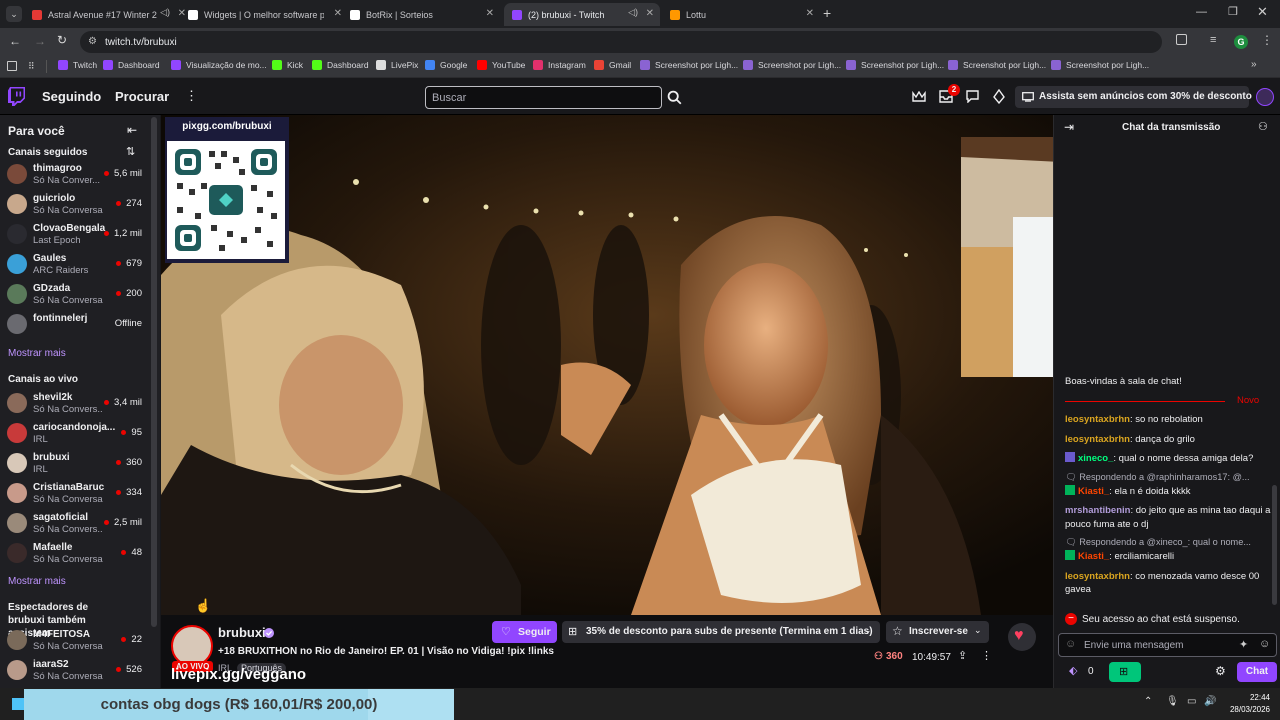 The height and width of the screenshot is (720, 1280). What do you see at coordinates (1274, 545) in the screenshot?
I see `chat-scrollbar` at bounding box center [1274, 545].